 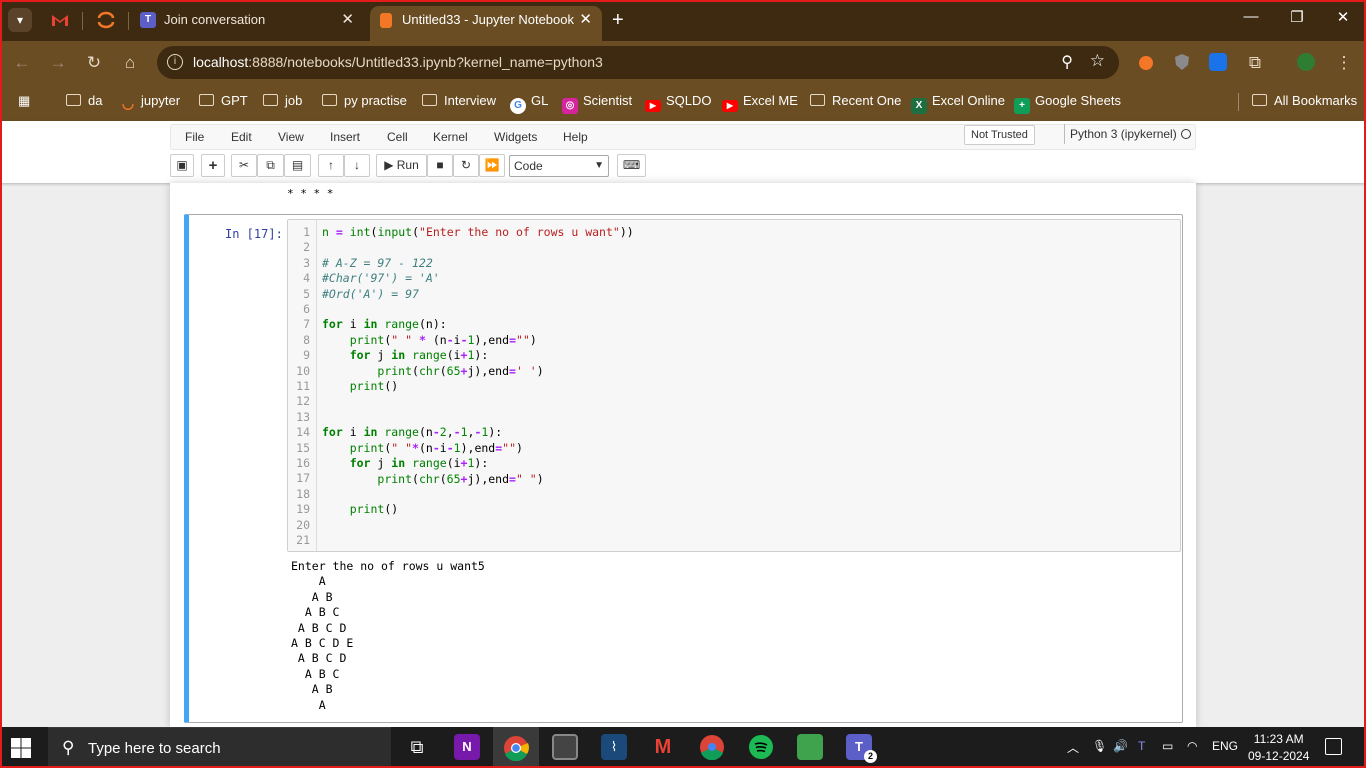 I want to click on chrome-taskbar-icon, so click(x=712, y=747).